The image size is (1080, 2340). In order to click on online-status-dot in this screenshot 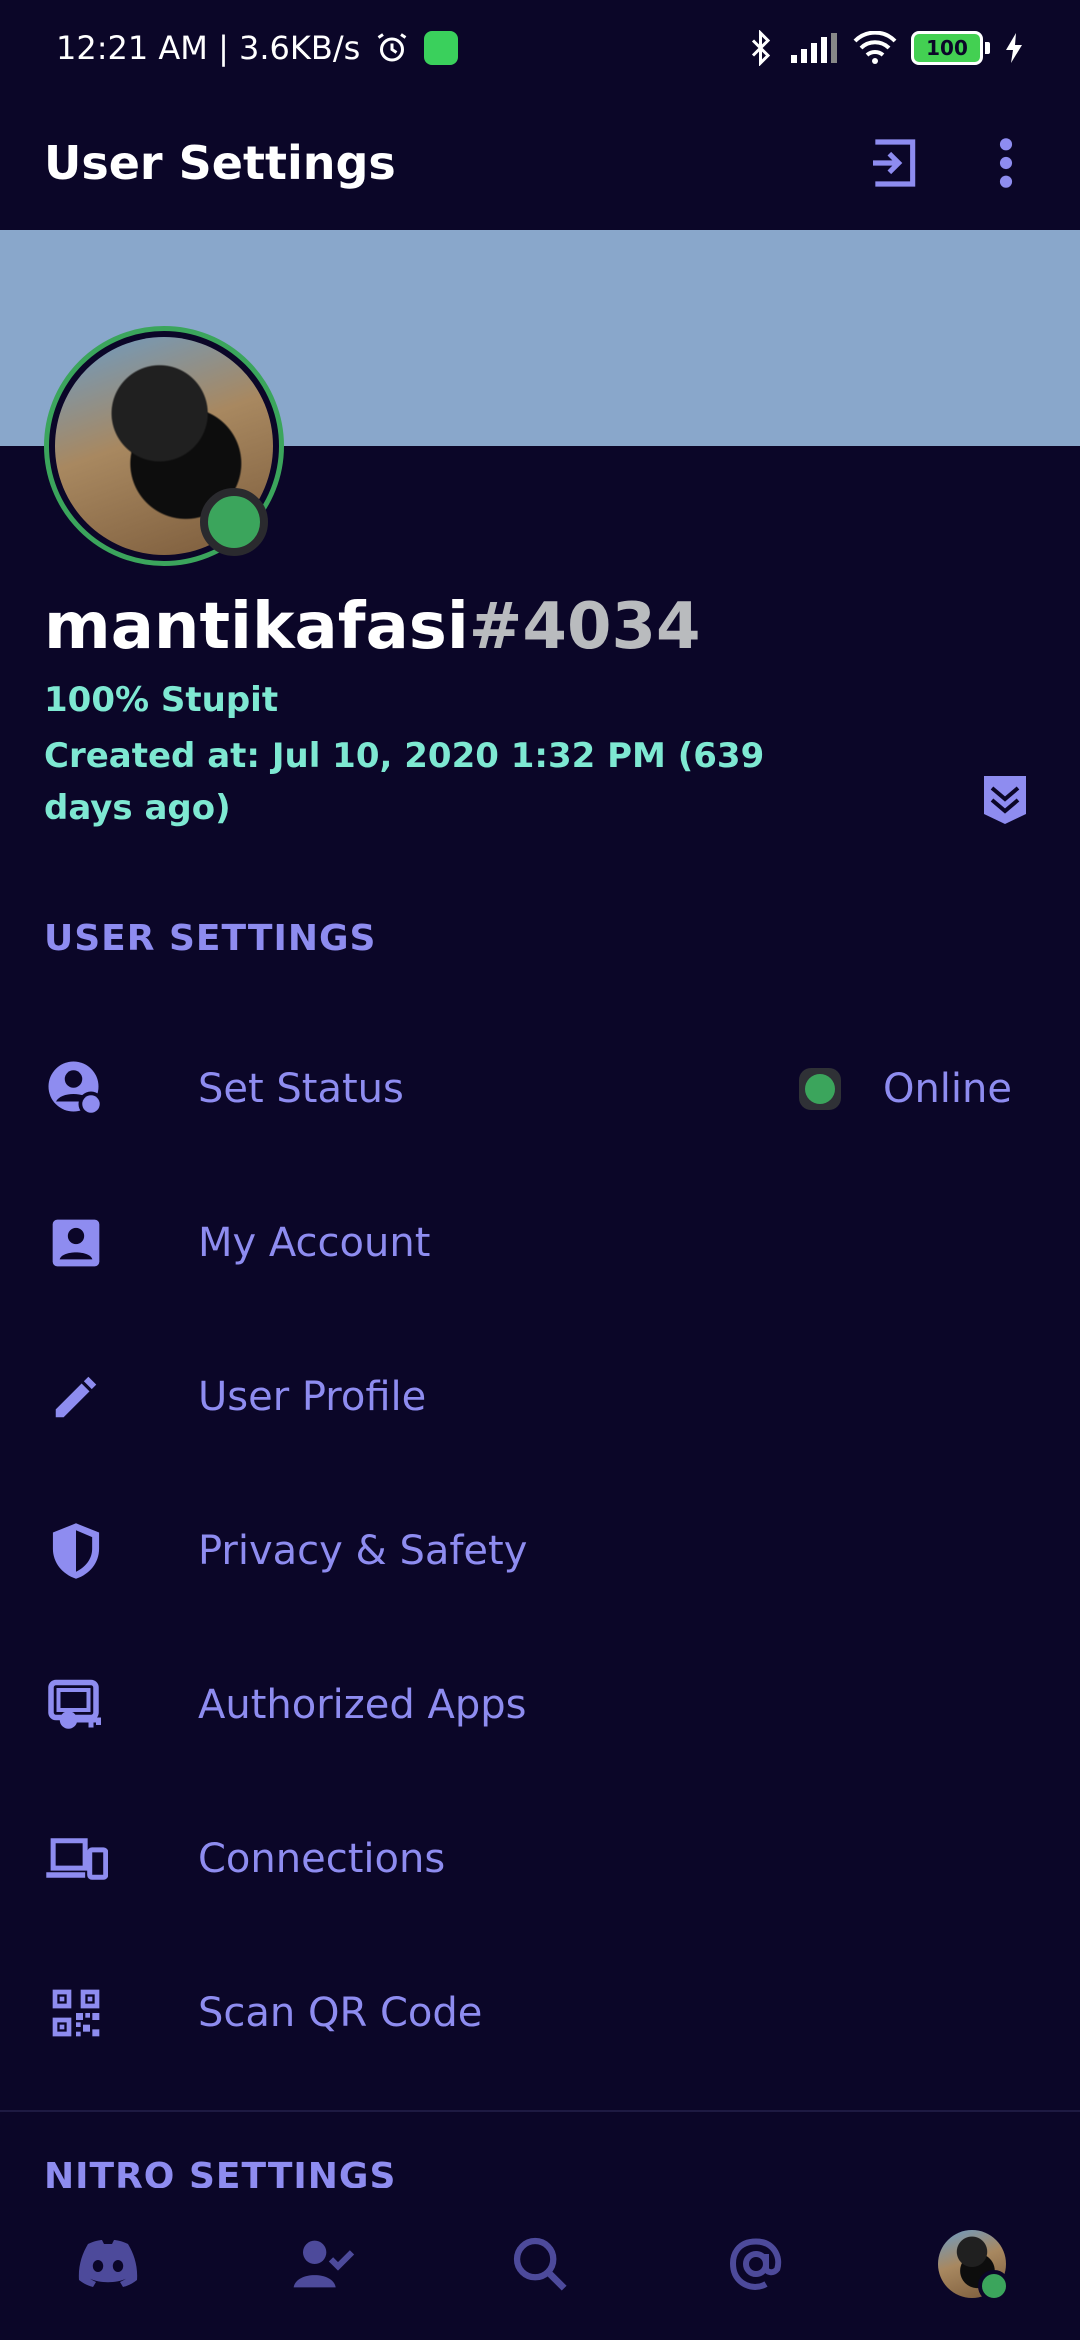, I will do `click(234, 522)`.